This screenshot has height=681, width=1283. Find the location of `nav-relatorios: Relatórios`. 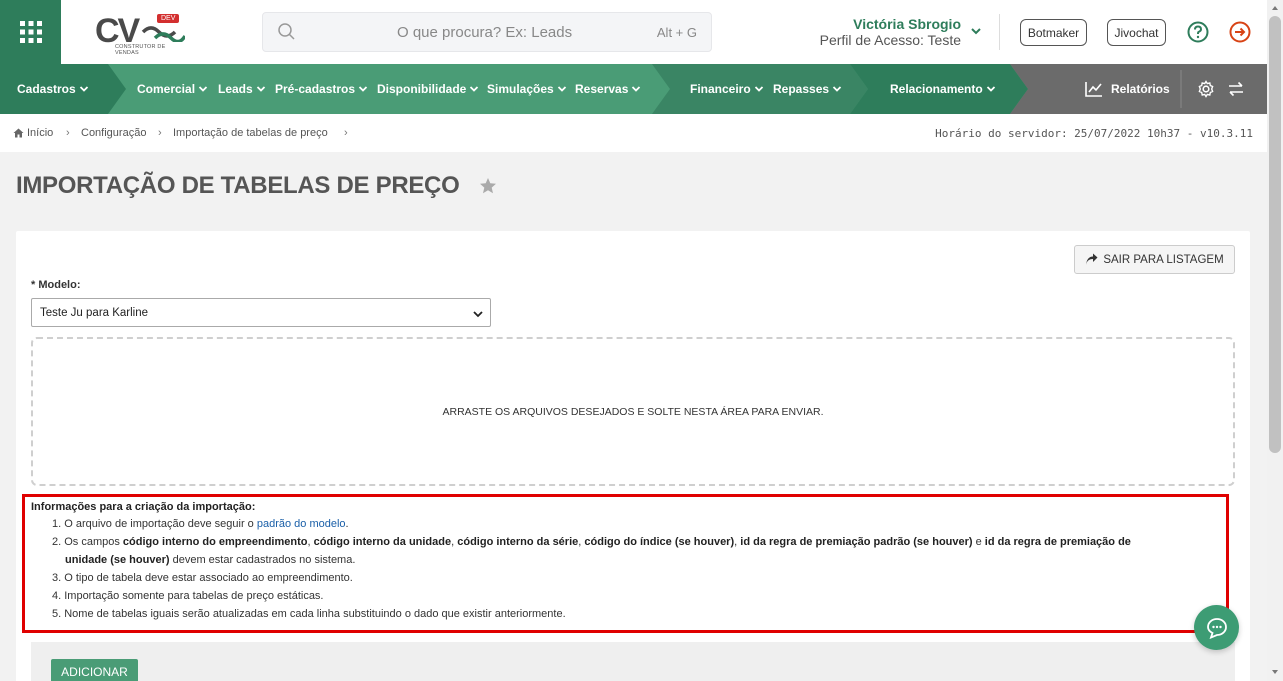

nav-relatorios: Relatórios is located at coordinates (1127, 89).